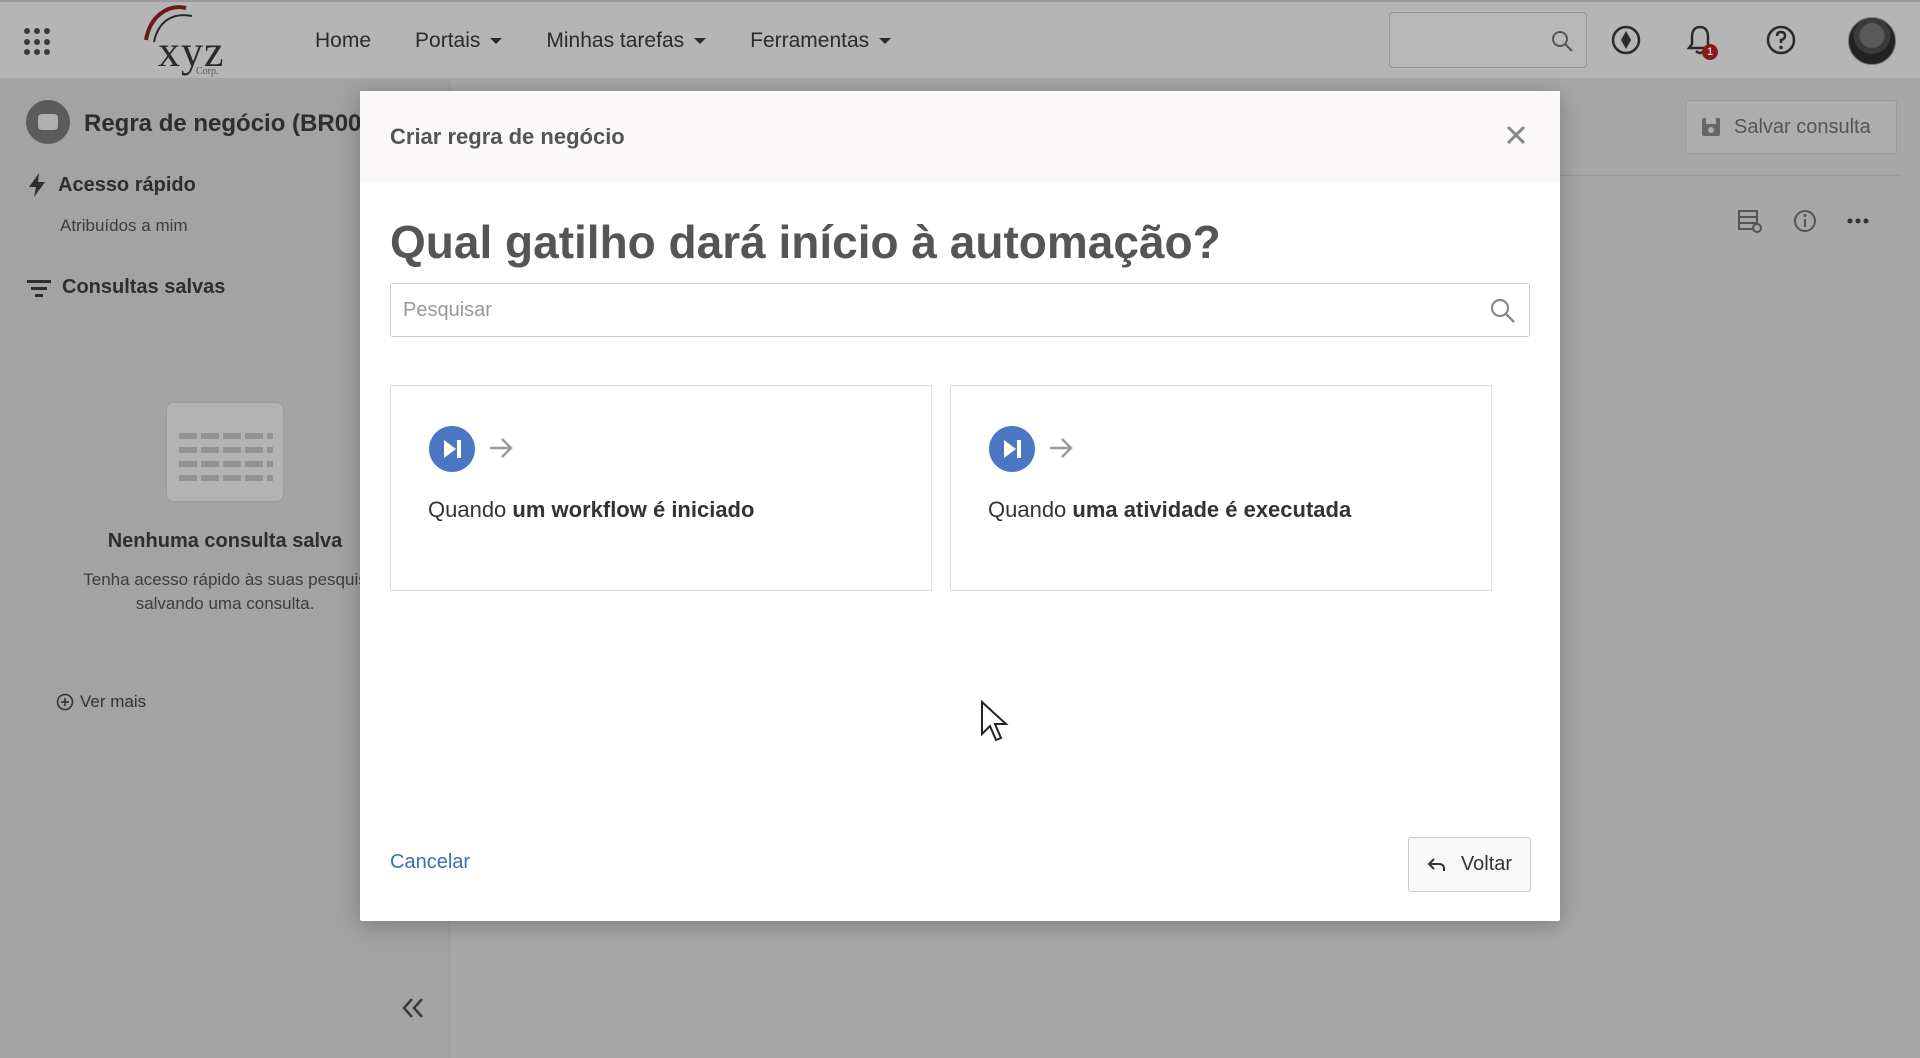 The width and height of the screenshot is (1920, 1058). What do you see at coordinates (1212, 509) in the screenshot?
I see `card-bold-text: uma atividade é executada` at bounding box center [1212, 509].